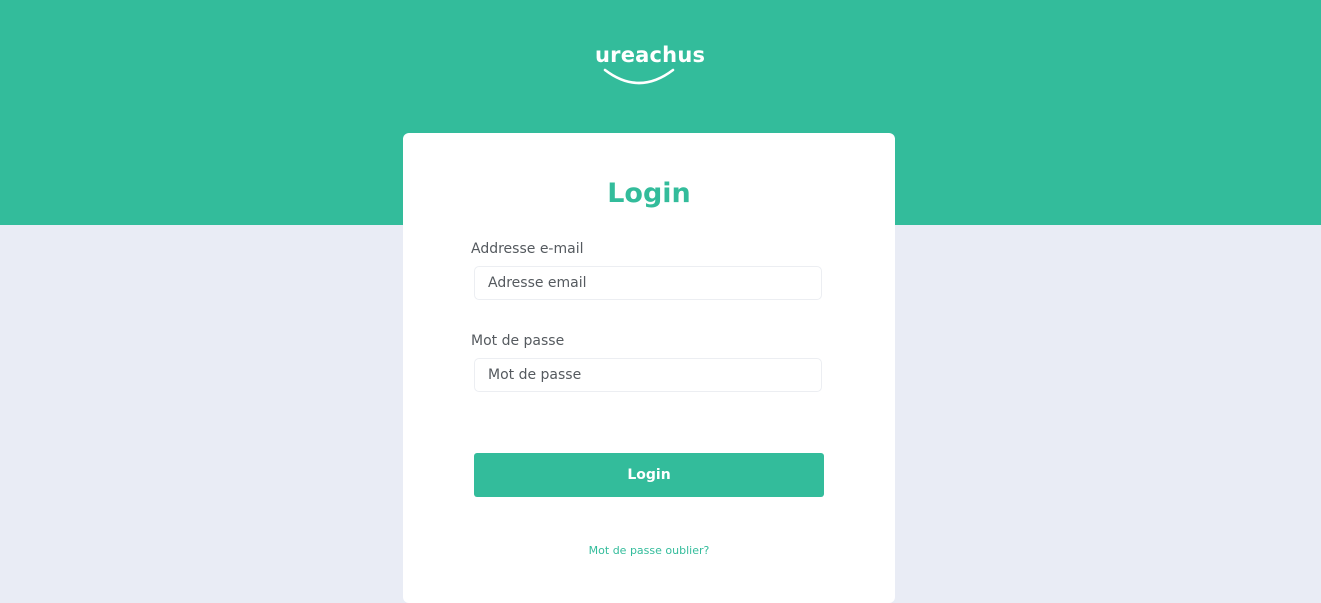 Image resolution: width=1321 pixels, height=603 pixels. I want to click on email-label: Addresse e-mail, so click(527, 249).